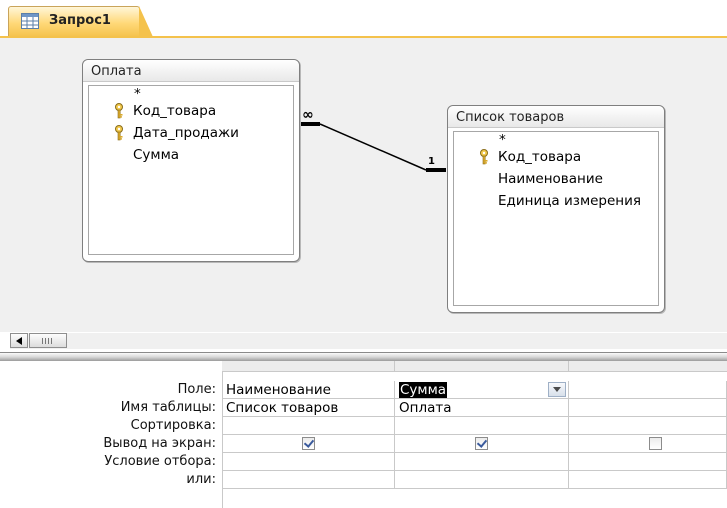  What do you see at coordinates (196, 389) in the screenshot?
I see `row-label-field: Поле:` at bounding box center [196, 389].